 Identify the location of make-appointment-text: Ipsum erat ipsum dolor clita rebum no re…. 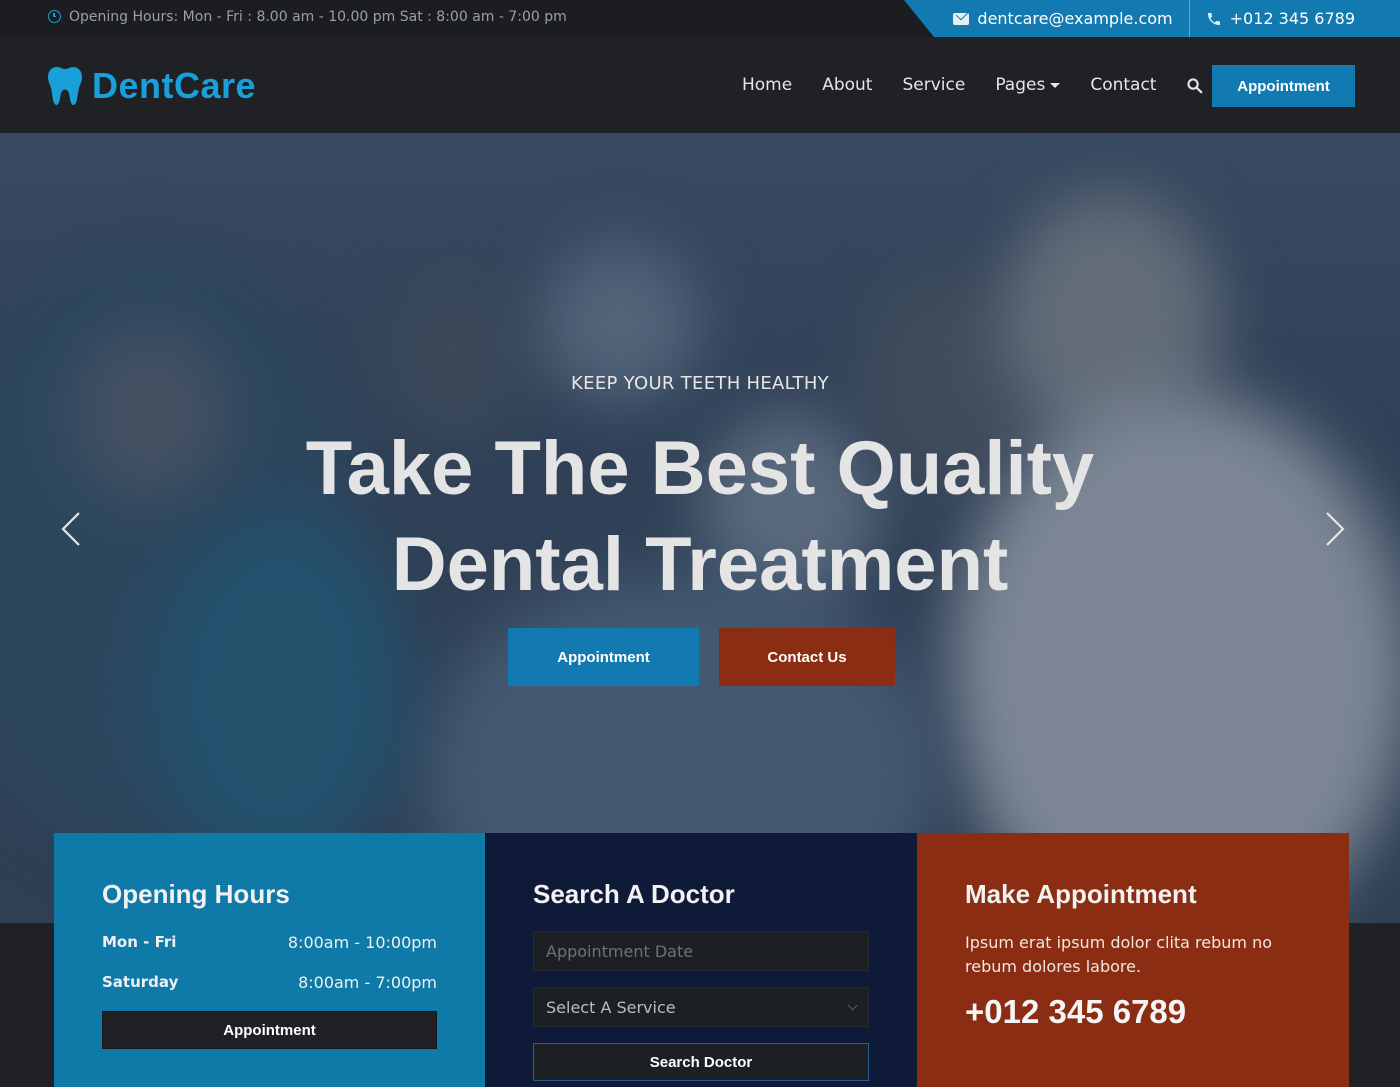
(1119, 954).